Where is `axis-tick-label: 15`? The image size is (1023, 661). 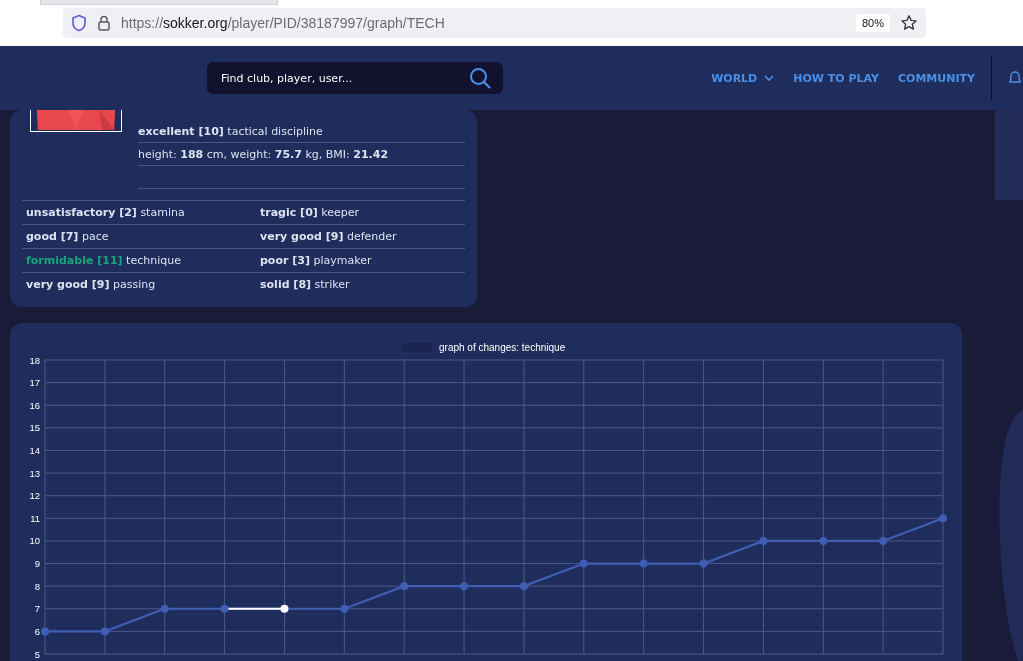 axis-tick-label: 15 is located at coordinates (34, 428).